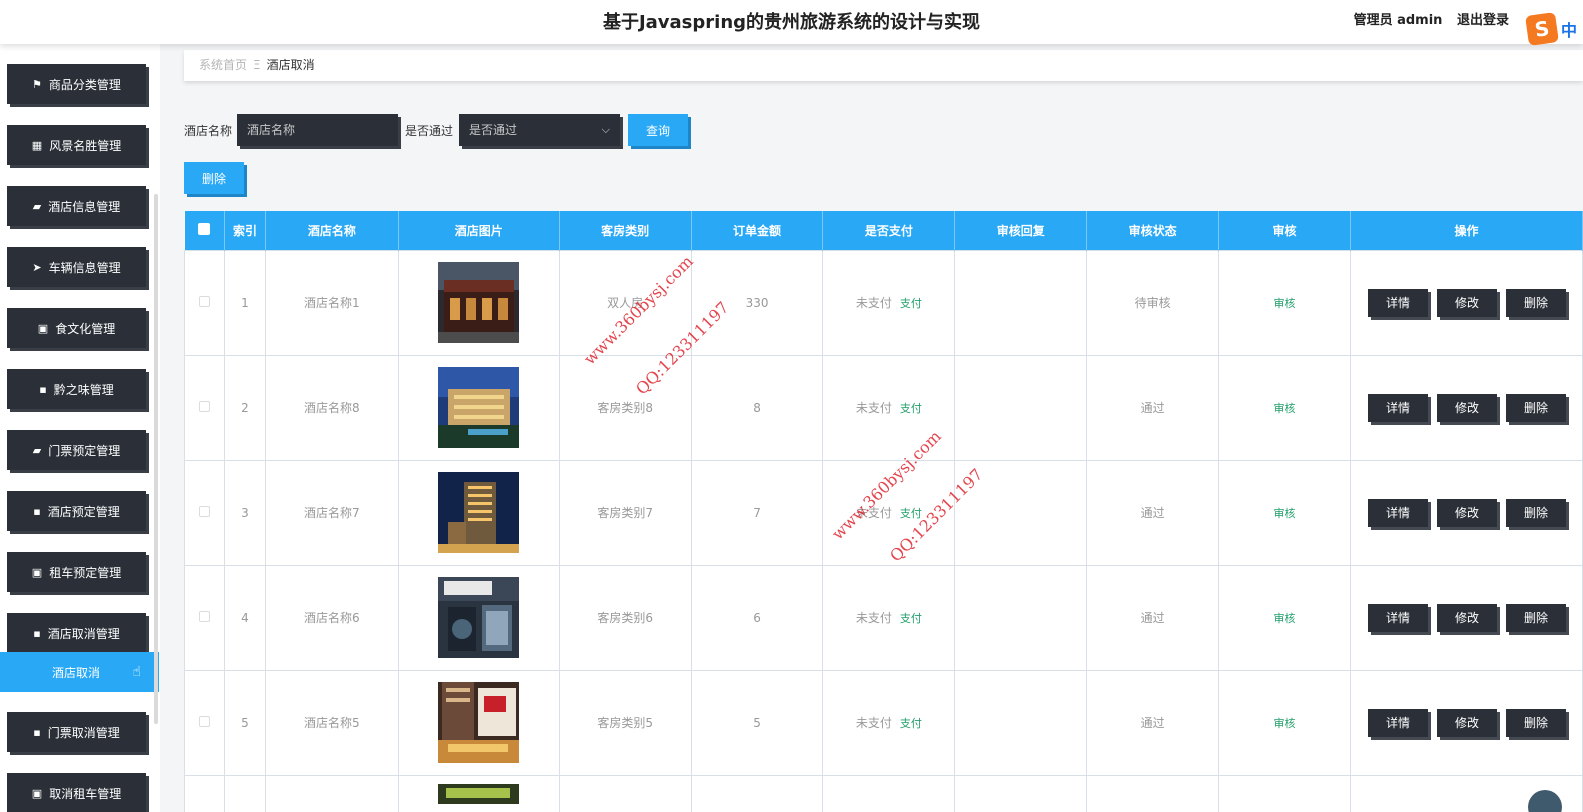  What do you see at coordinates (889, 230) in the screenshot?
I see `col-paid: 是否支付` at bounding box center [889, 230].